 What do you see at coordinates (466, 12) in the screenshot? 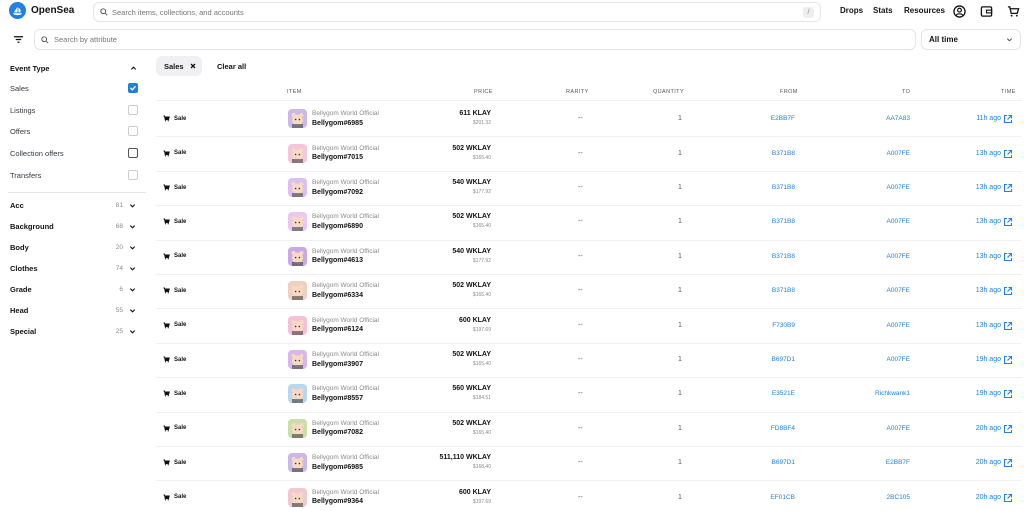
I see `global-search-input` at bounding box center [466, 12].